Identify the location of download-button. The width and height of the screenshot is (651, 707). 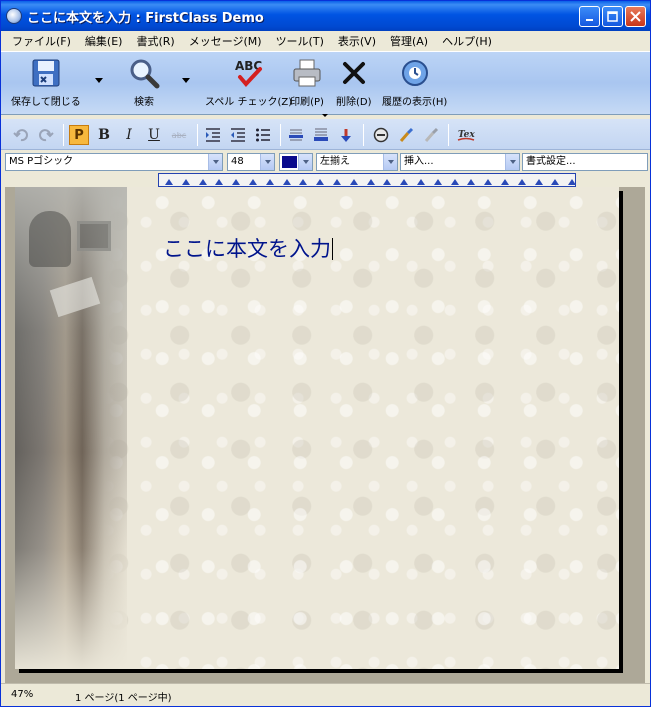
(346, 135).